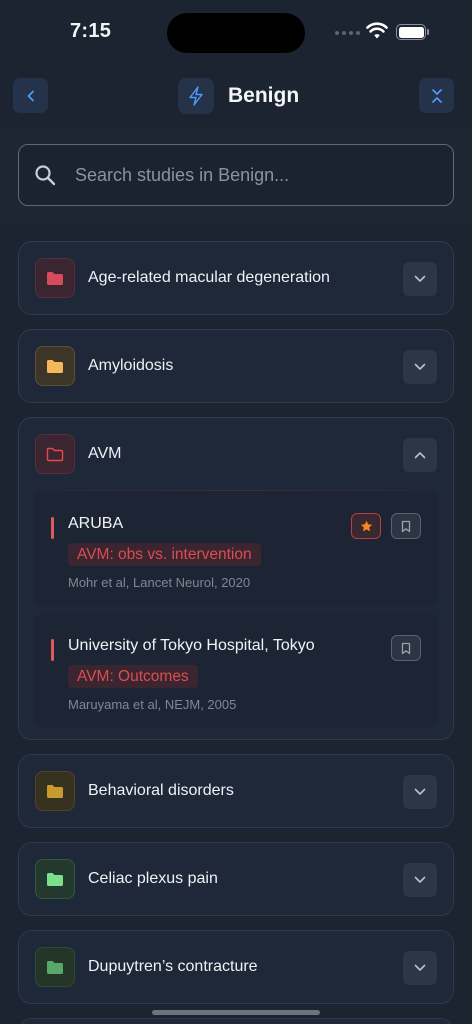 Image resolution: width=472 pixels, height=1024 pixels. I want to click on category-label: Age-related macular degeneration, so click(209, 277).